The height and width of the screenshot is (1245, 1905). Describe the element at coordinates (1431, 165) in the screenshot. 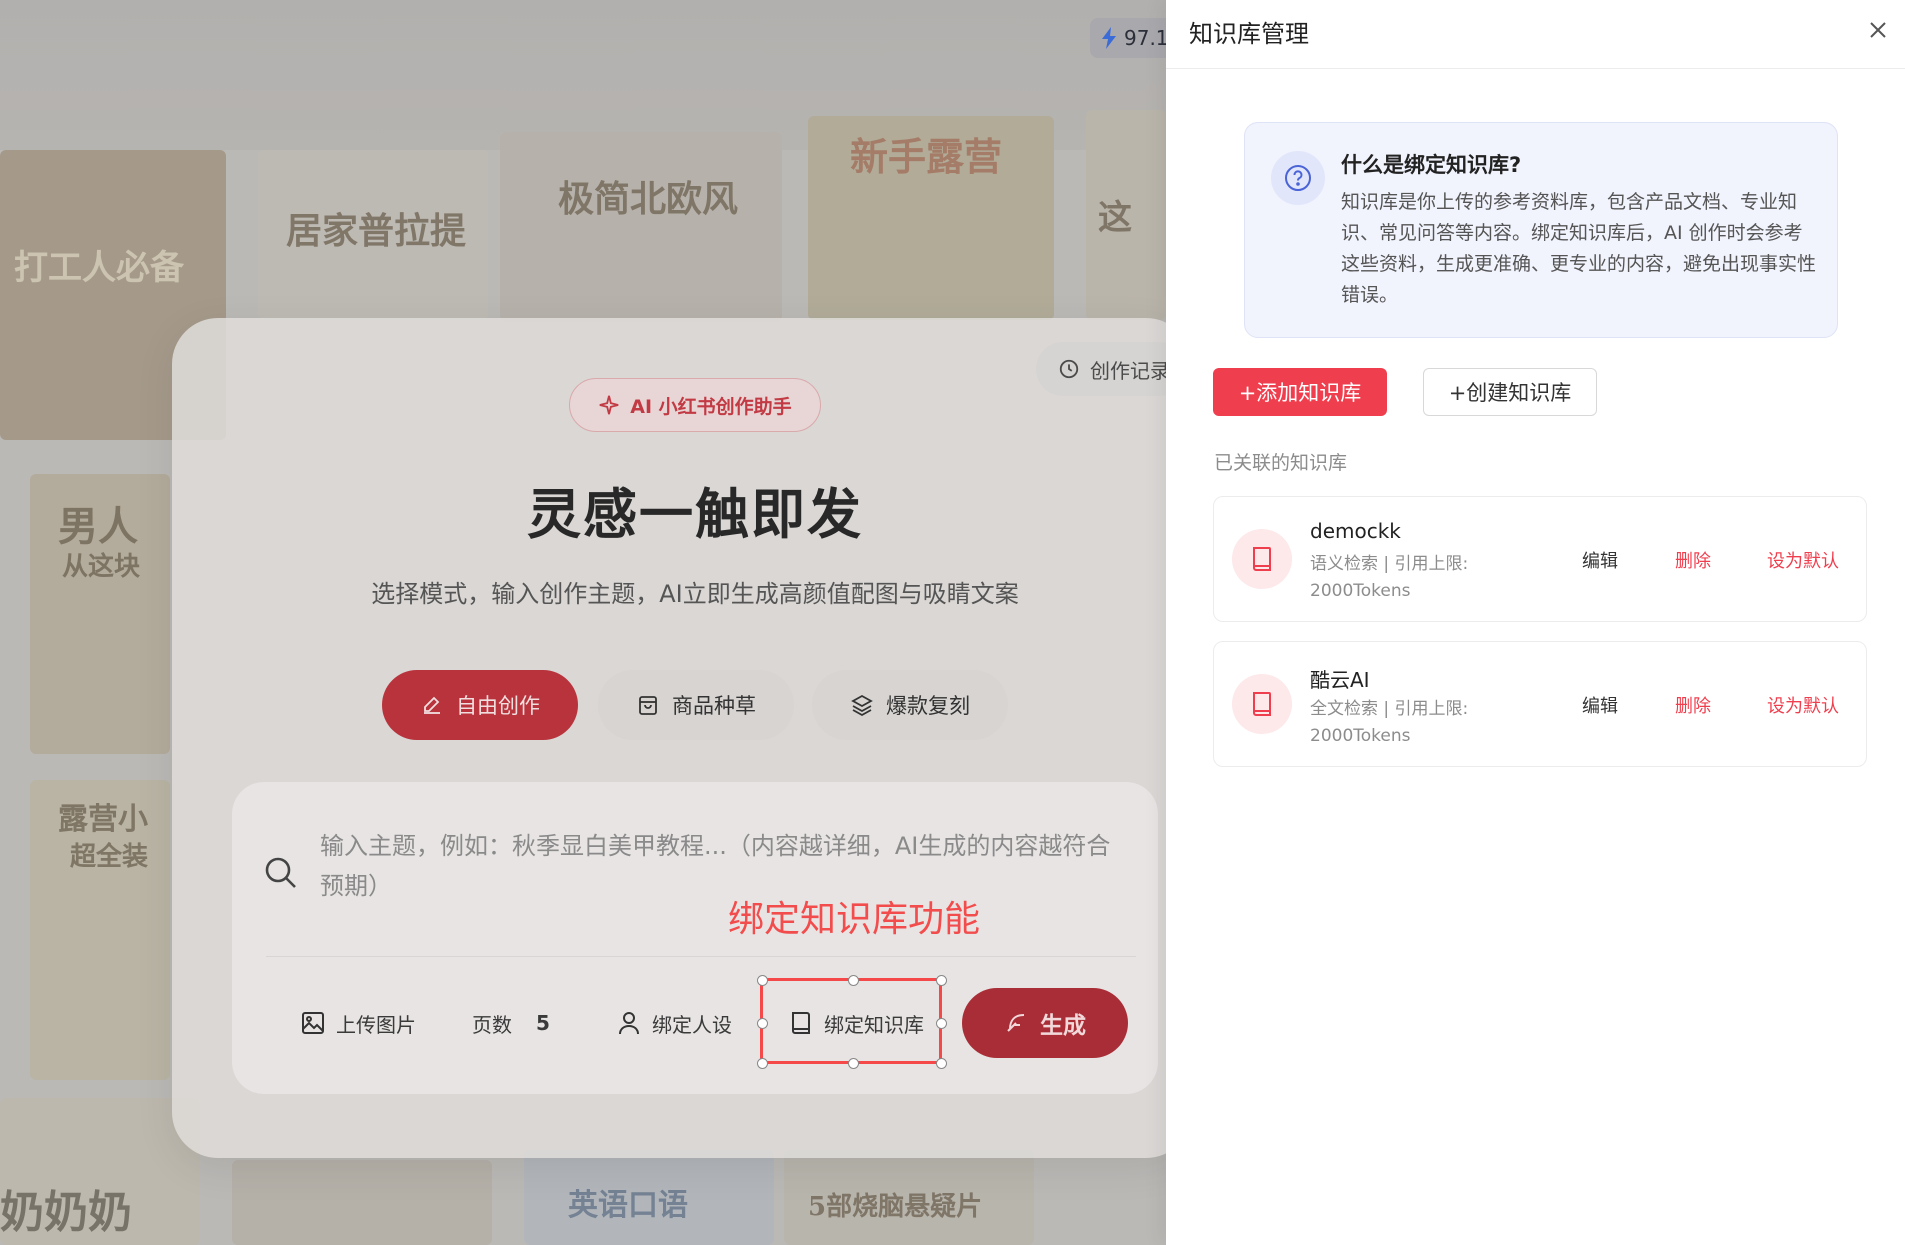

I see `info-title: 什么是绑定知识库?` at that location.